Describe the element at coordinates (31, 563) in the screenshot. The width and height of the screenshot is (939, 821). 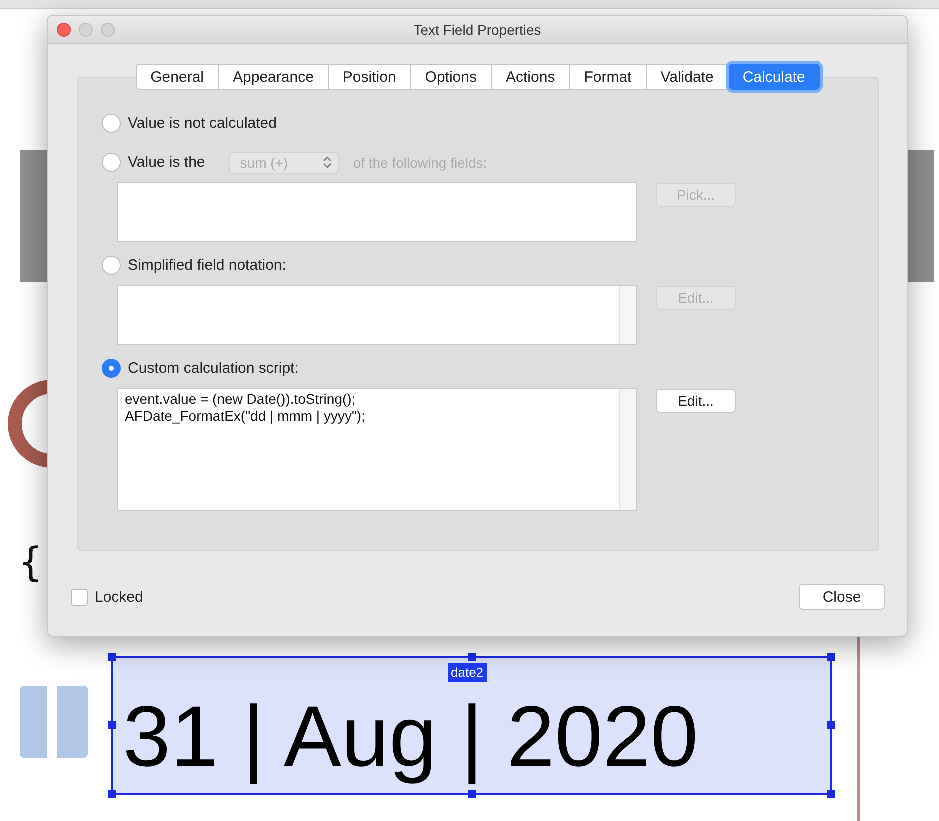
I see `document-text: {` at that location.